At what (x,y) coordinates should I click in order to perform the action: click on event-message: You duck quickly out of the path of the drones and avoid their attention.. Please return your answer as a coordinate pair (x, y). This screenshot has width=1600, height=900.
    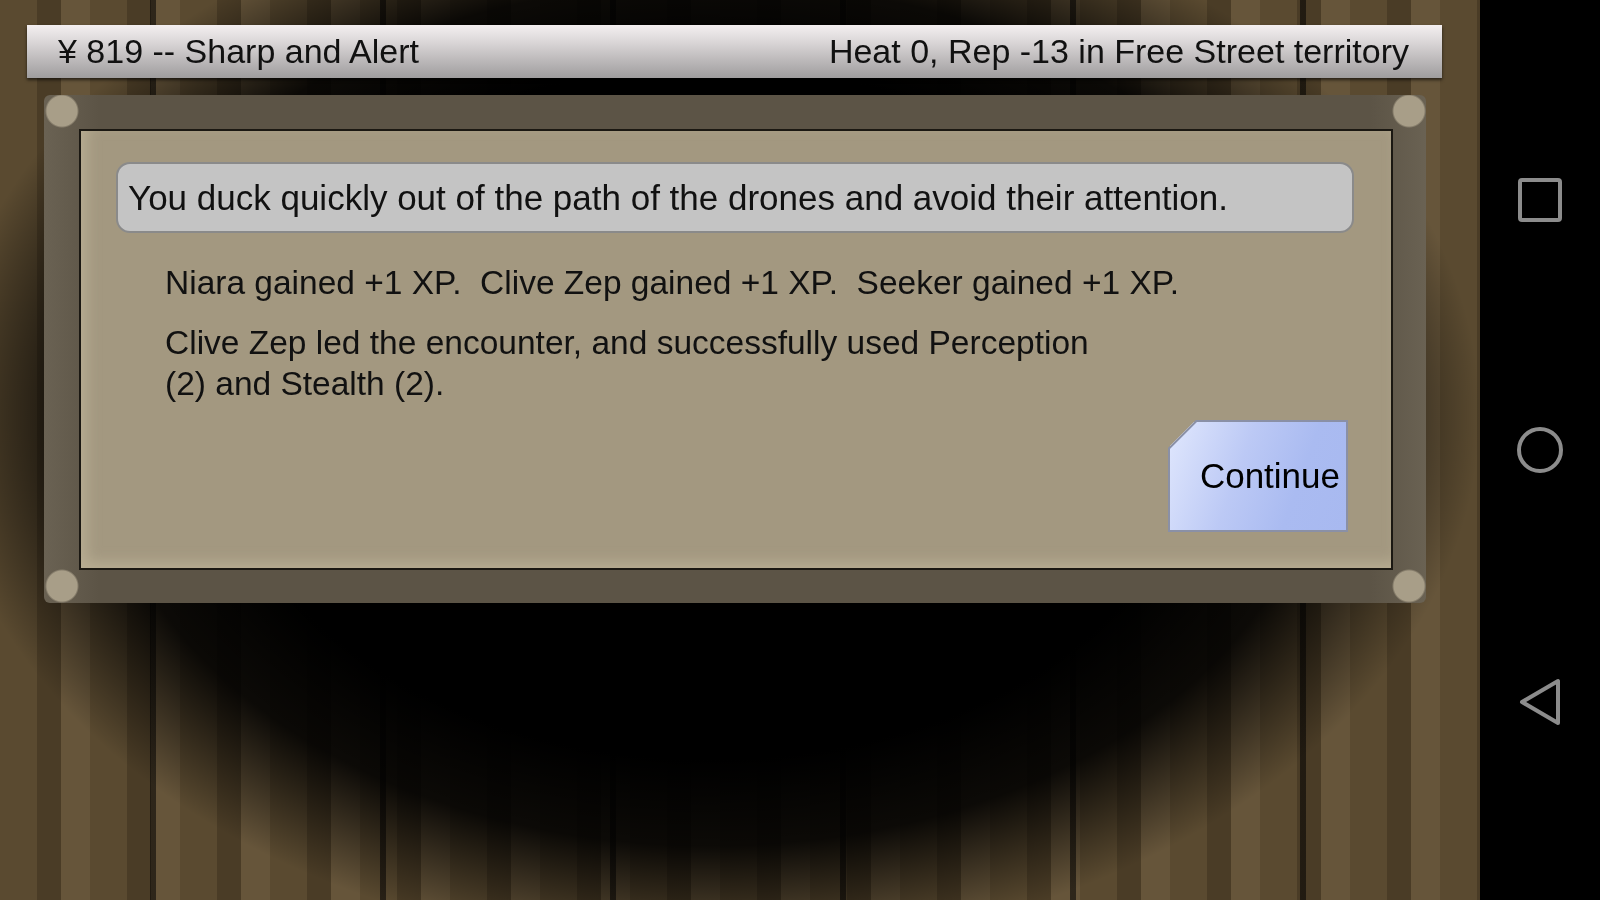
    Looking at the image, I should click on (735, 197).